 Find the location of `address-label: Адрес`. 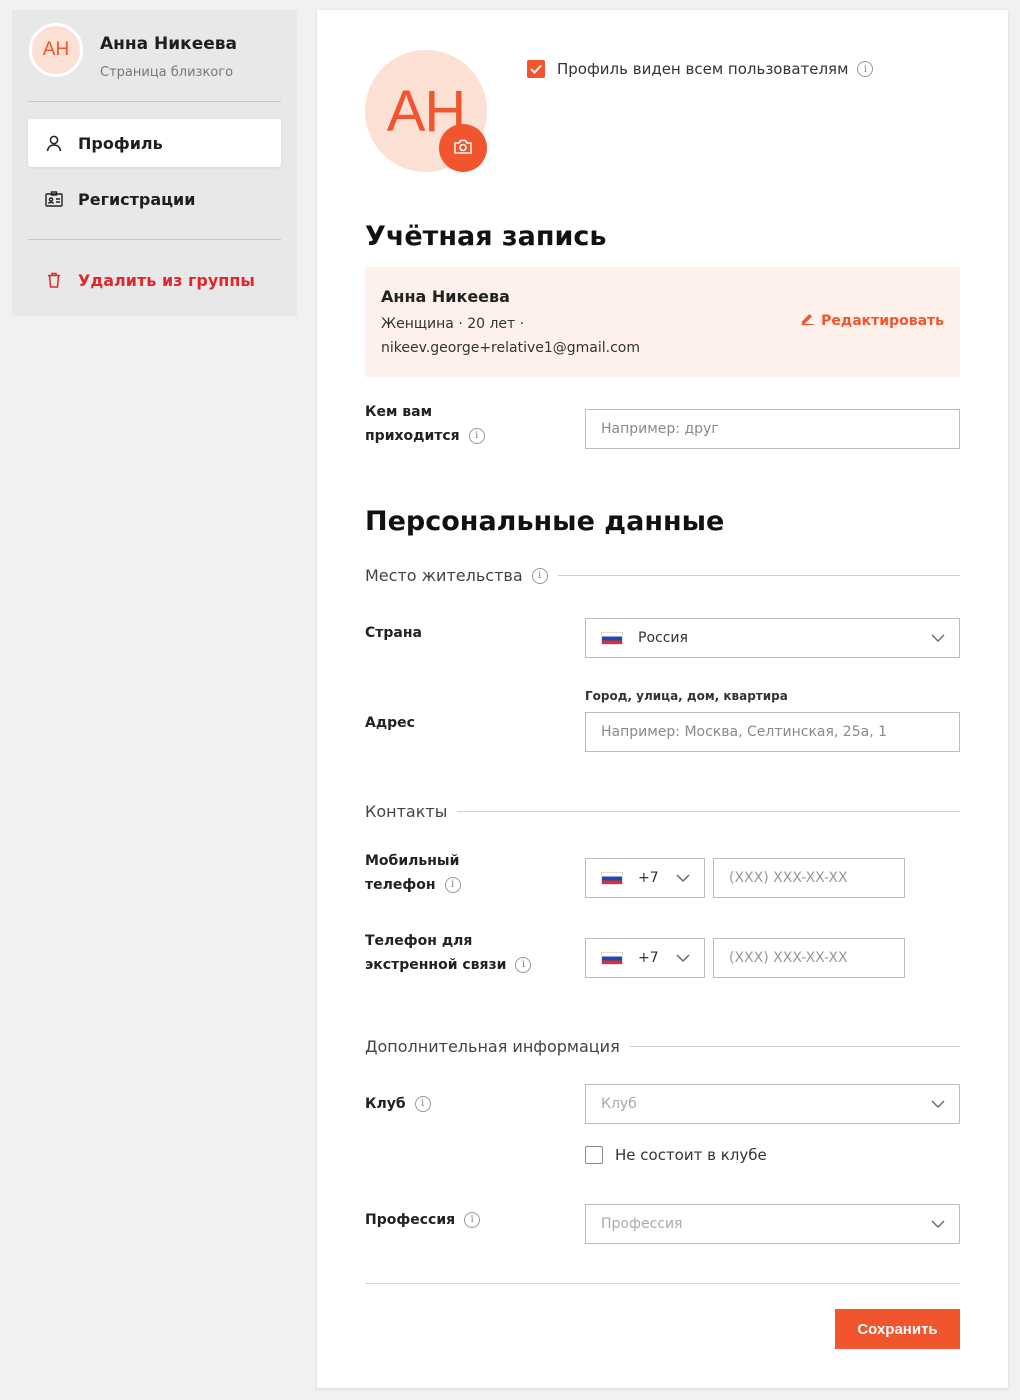

address-label: Адрес is located at coordinates (390, 723).